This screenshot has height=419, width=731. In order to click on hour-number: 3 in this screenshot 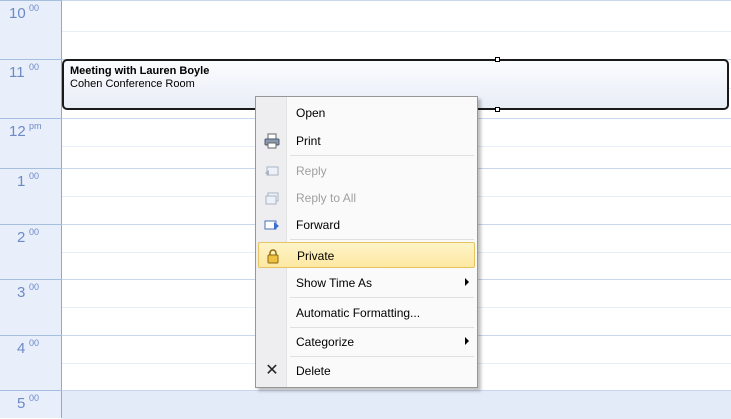, I will do `click(21, 292)`.